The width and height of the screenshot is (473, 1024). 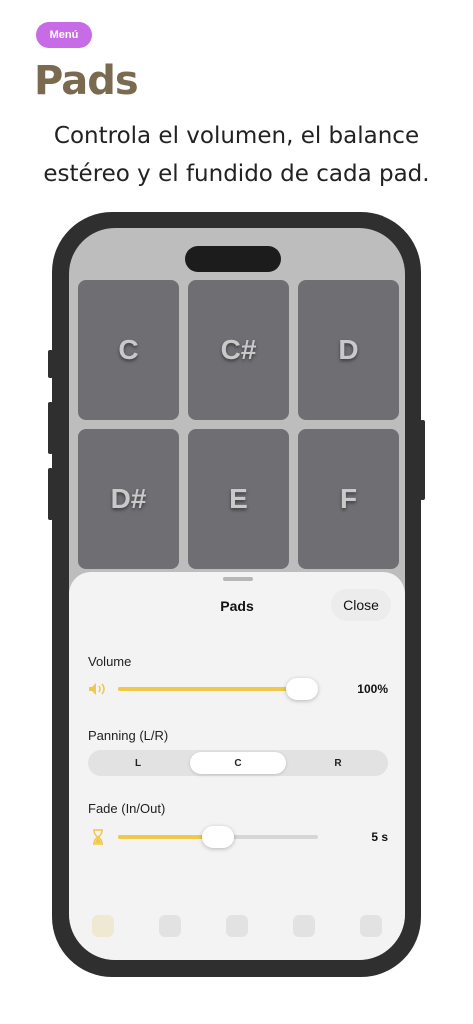 I want to click on panning-option-right: R, so click(x=338, y=763).